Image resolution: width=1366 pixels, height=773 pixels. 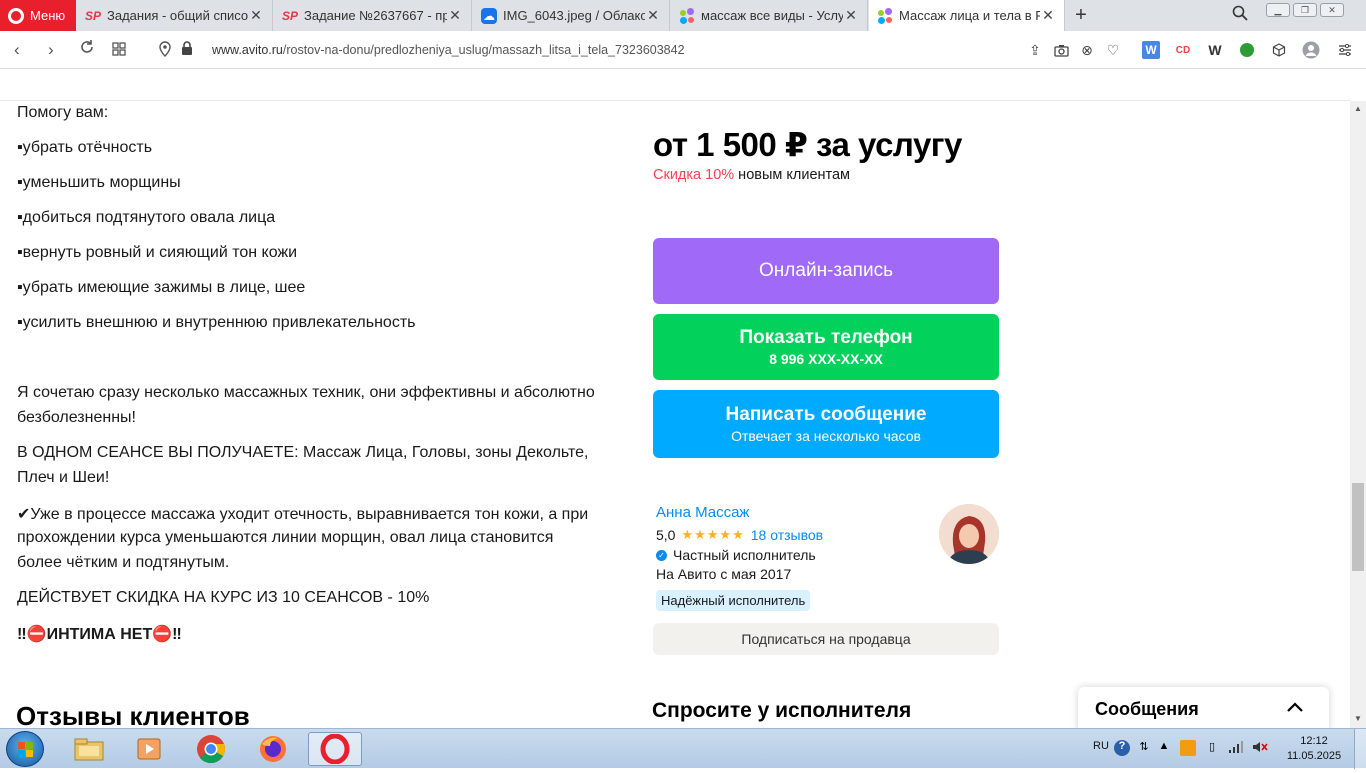 What do you see at coordinates (807, 144) in the screenshot?
I see `price-heading: от 1 500 ₽ за услугу` at bounding box center [807, 144].